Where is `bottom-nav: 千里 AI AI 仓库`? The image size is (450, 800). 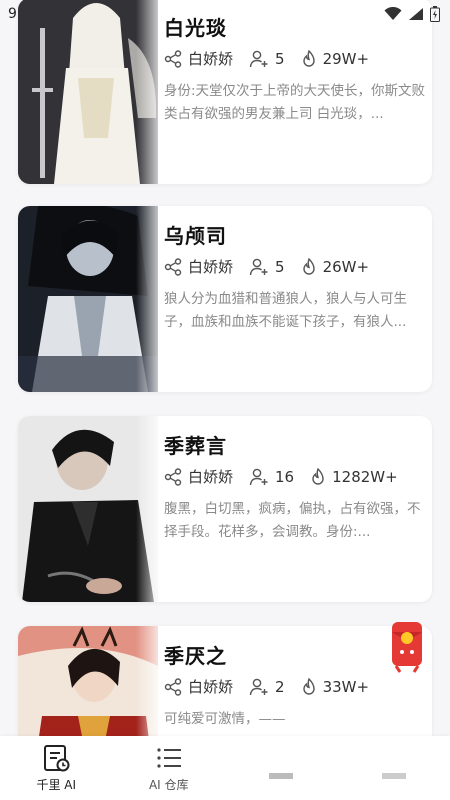
bottom-nav: 千里 AI AI 仓库 is located at coordinates (225, 768).